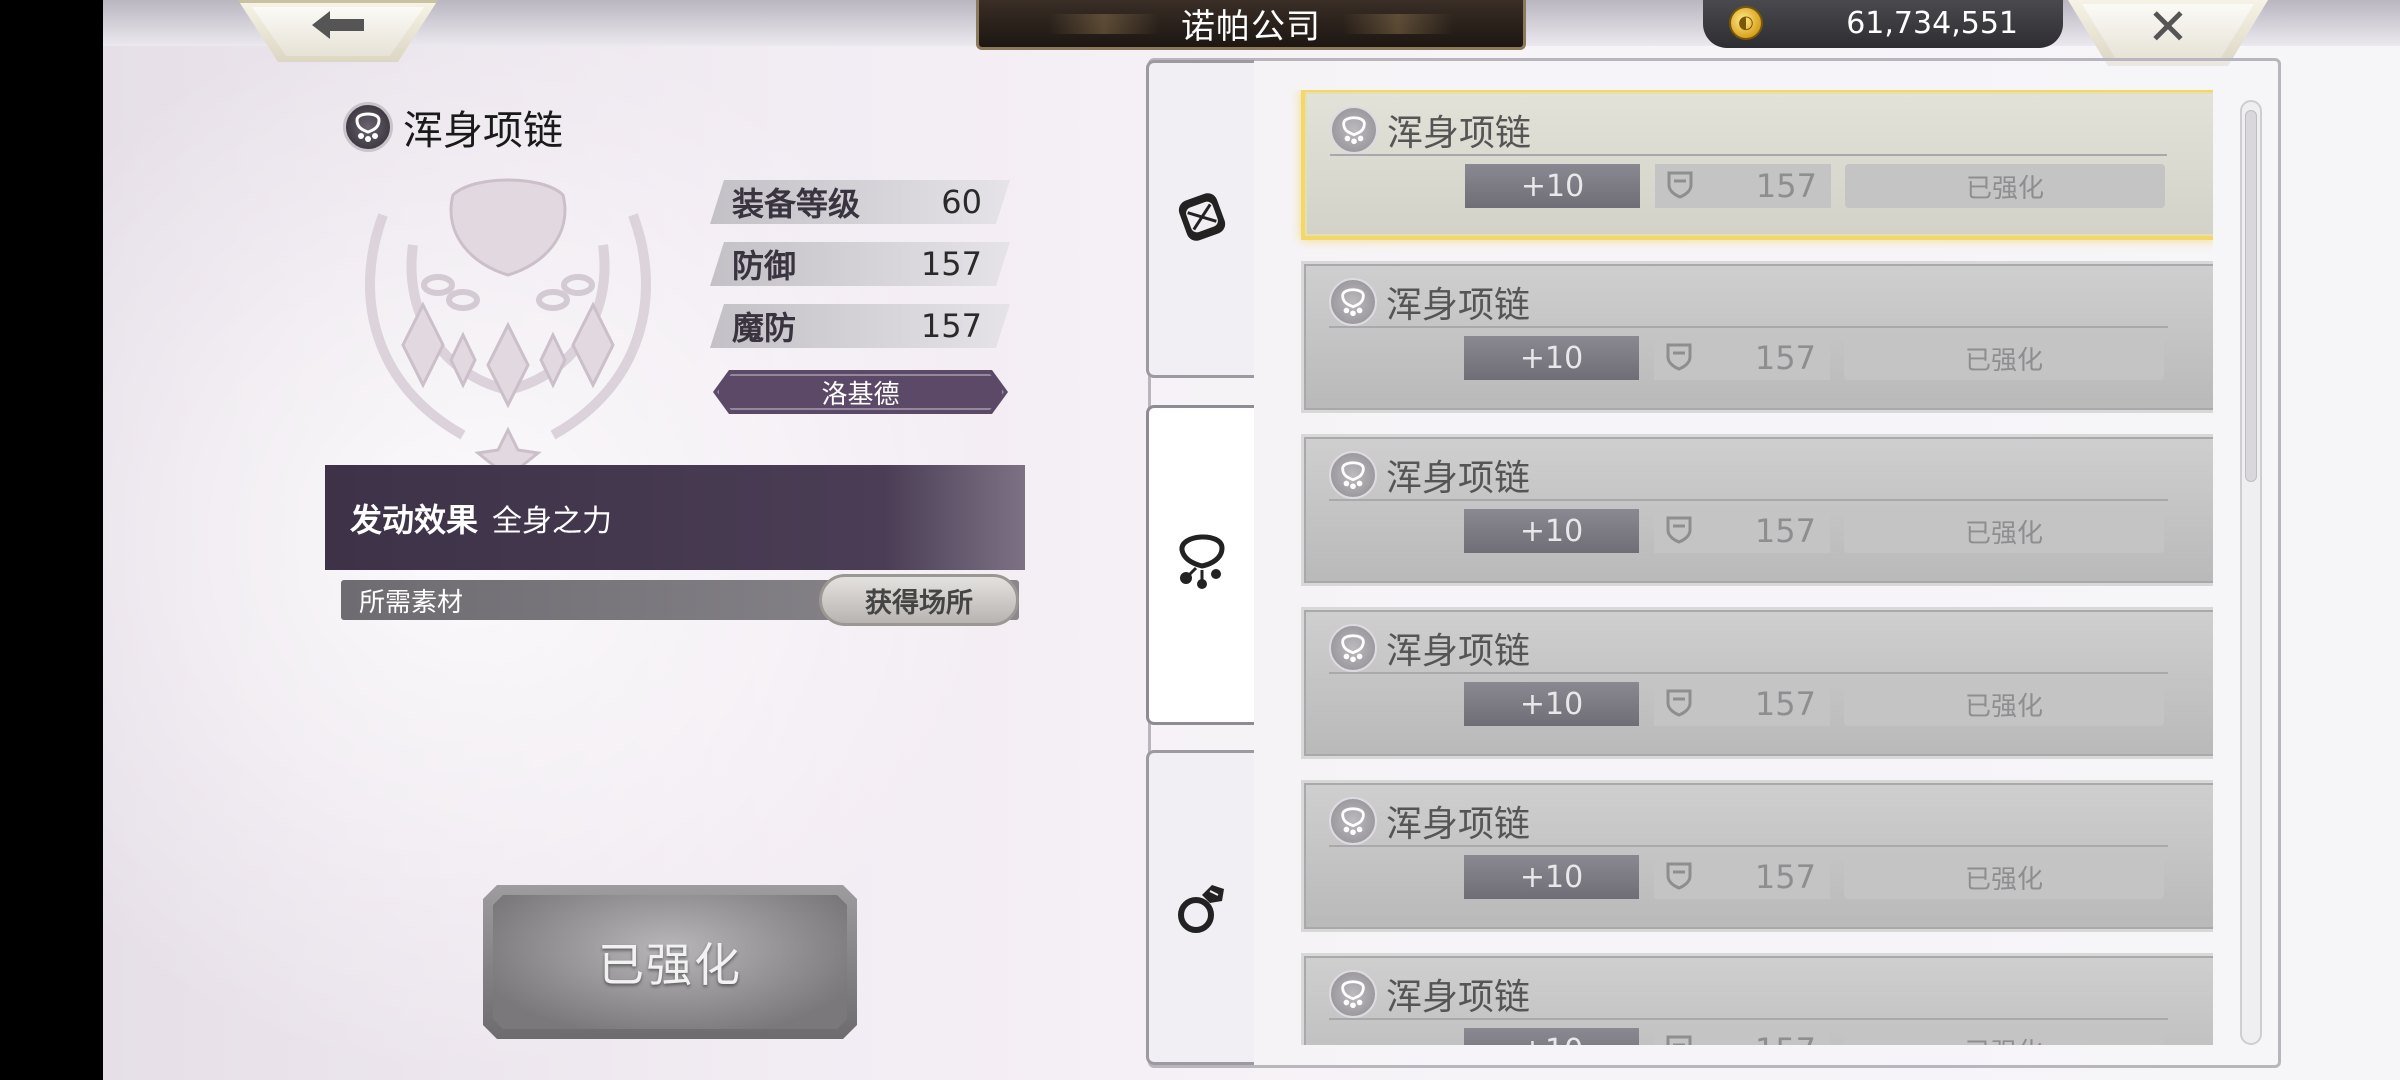 The image size is (2400, 1080). What do you see at coordinates (2168, 28) in the screenshot?
I see `close-icon: ✕` at bounding box center [2168, 28].